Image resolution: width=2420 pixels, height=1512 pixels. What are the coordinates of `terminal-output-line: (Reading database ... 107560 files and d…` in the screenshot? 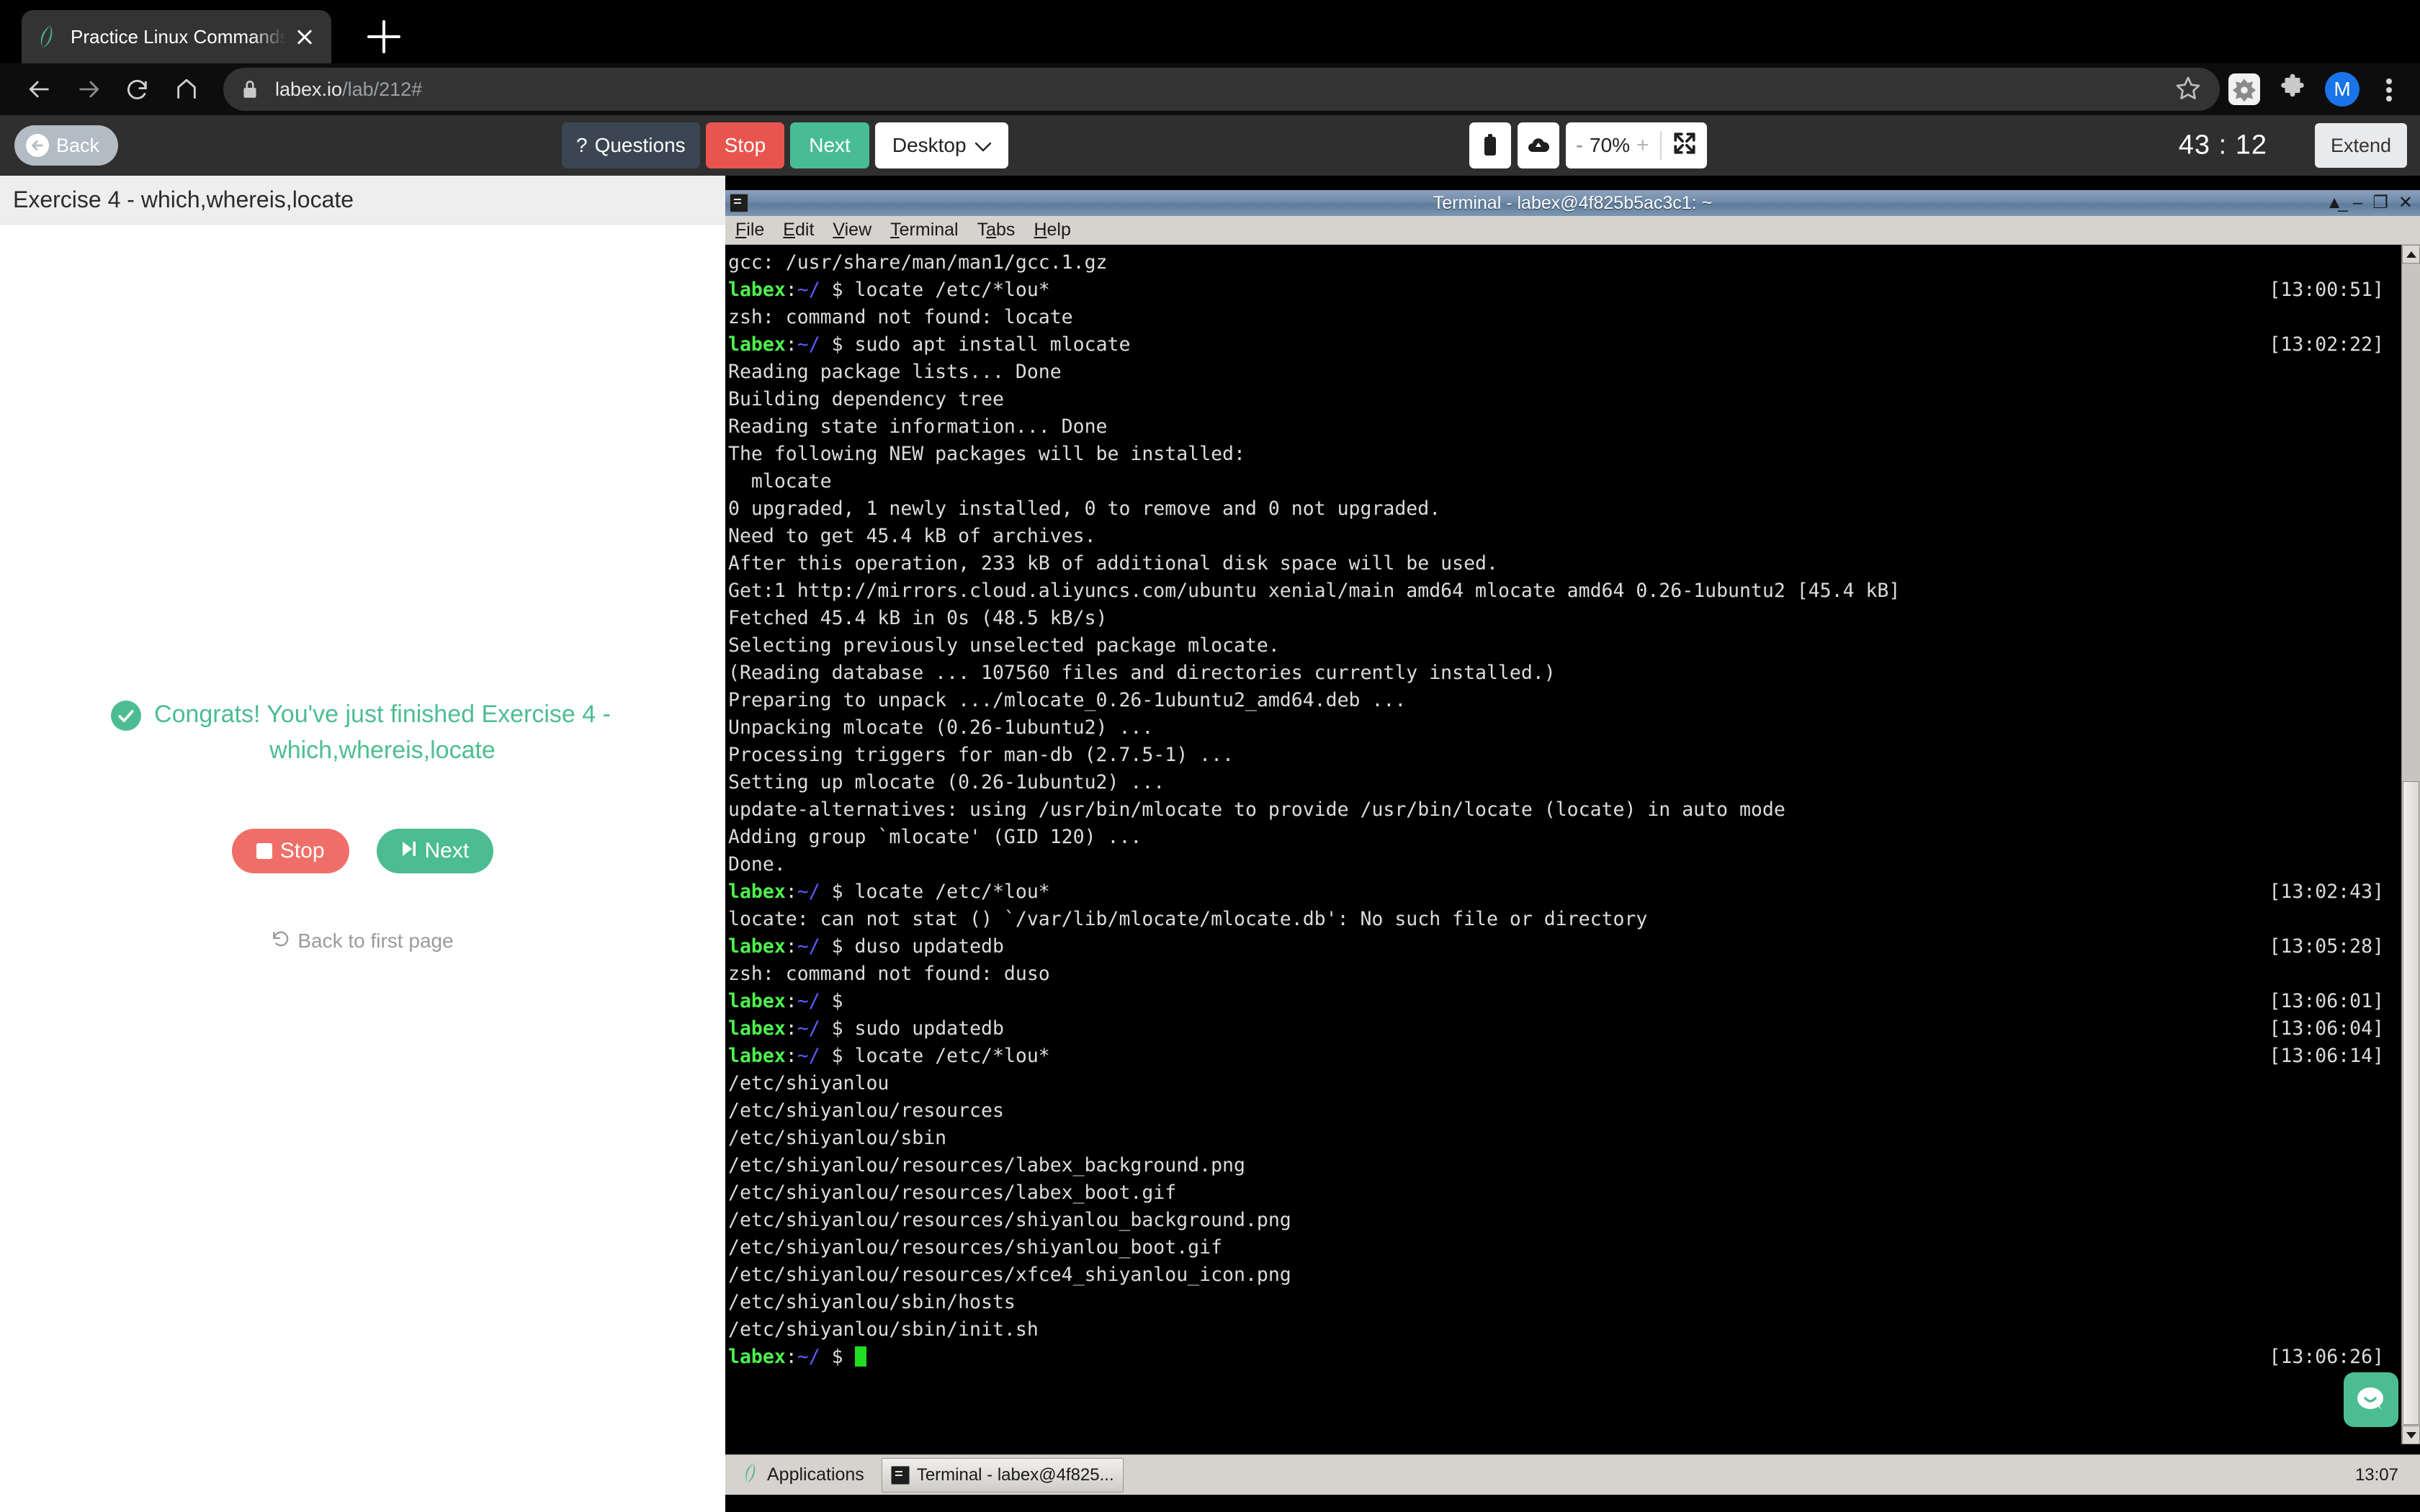 It's located at (1142, 673).